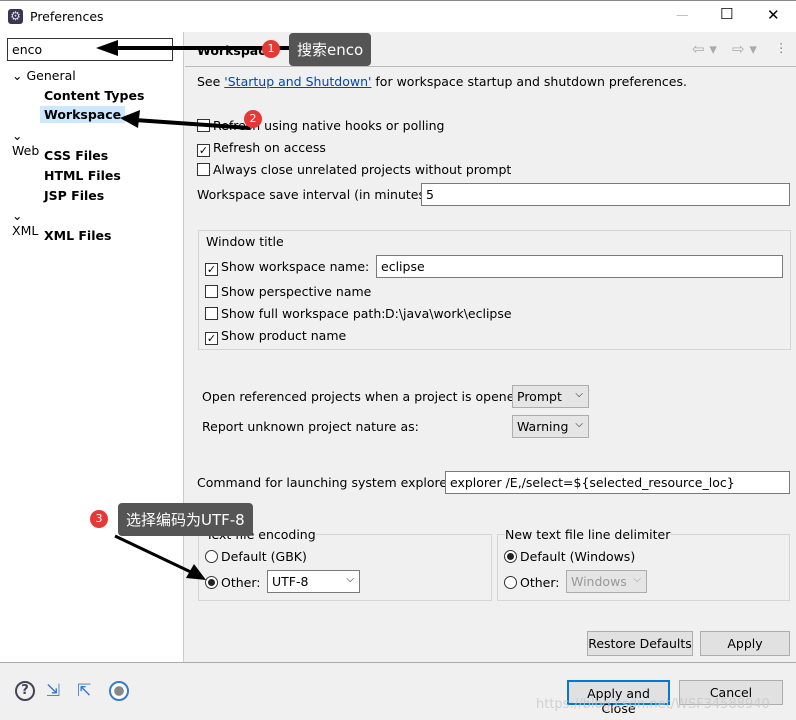 The width and height of the screenshot is (796, 720). Describe the element at coordinates (185, 519) in the screenshot. I see `annotation-label-3: 选择编码为UTF-8` at that location.